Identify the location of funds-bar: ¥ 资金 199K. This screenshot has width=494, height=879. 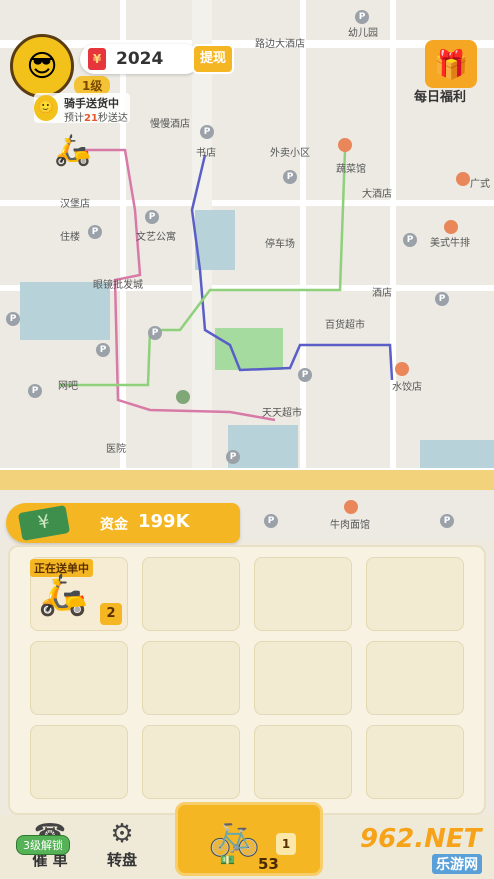
(123, 523).